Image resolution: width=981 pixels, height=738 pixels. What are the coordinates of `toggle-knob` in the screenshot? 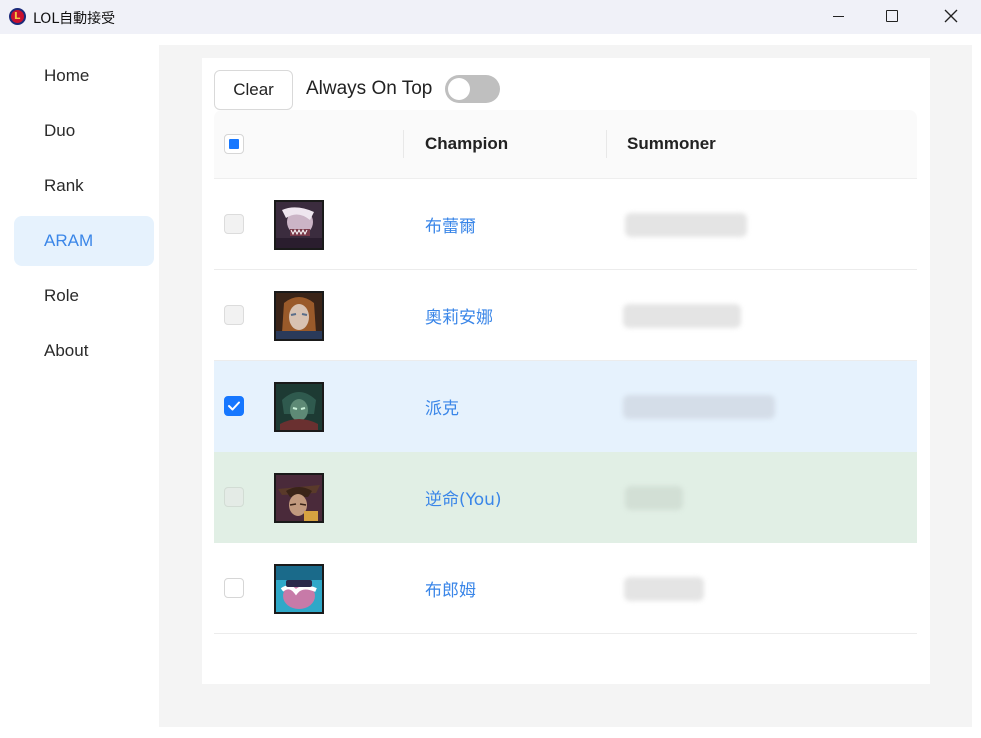 It's located at (459, 89).